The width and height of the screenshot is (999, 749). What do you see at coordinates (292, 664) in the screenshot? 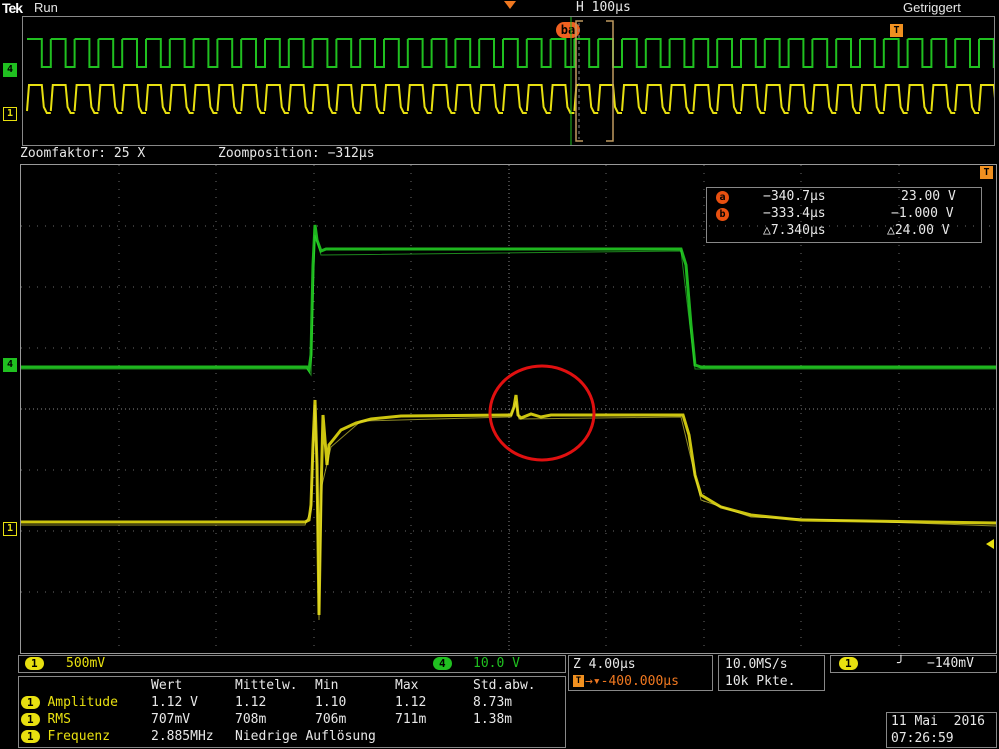
I see `ch1-ch4-scale-box: 1 500mV 4 10.0 V` at bounding box center [292, 664].